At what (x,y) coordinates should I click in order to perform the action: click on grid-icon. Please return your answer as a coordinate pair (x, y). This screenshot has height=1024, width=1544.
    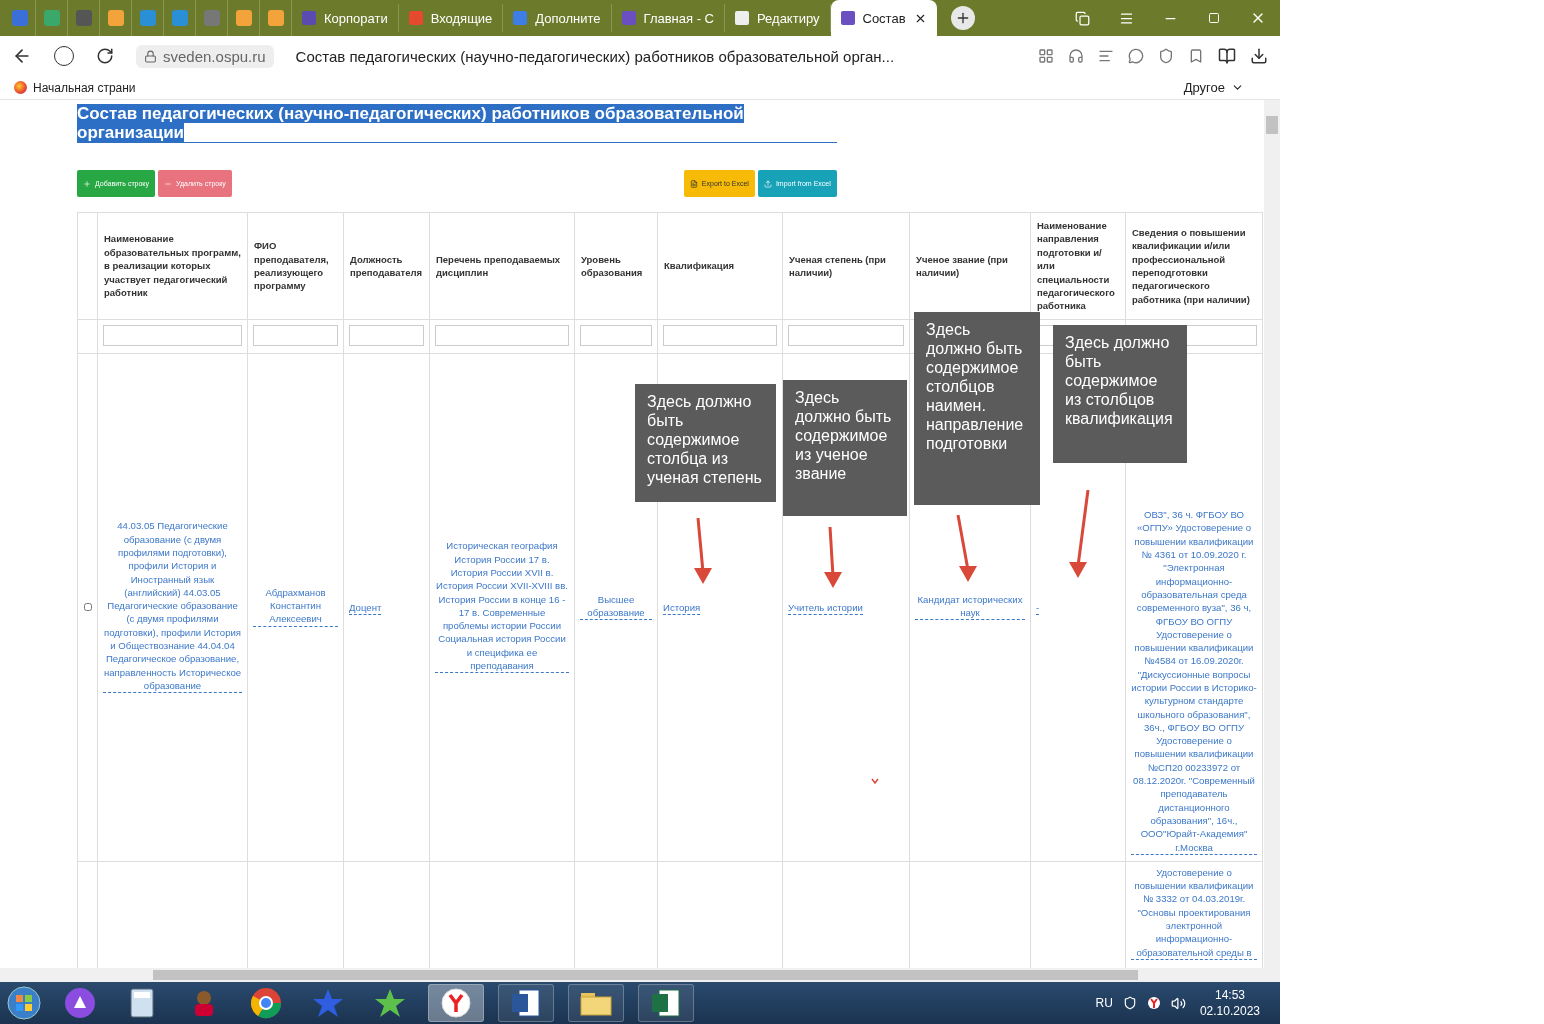
    Looking at the image, I should click on (1046, 56).